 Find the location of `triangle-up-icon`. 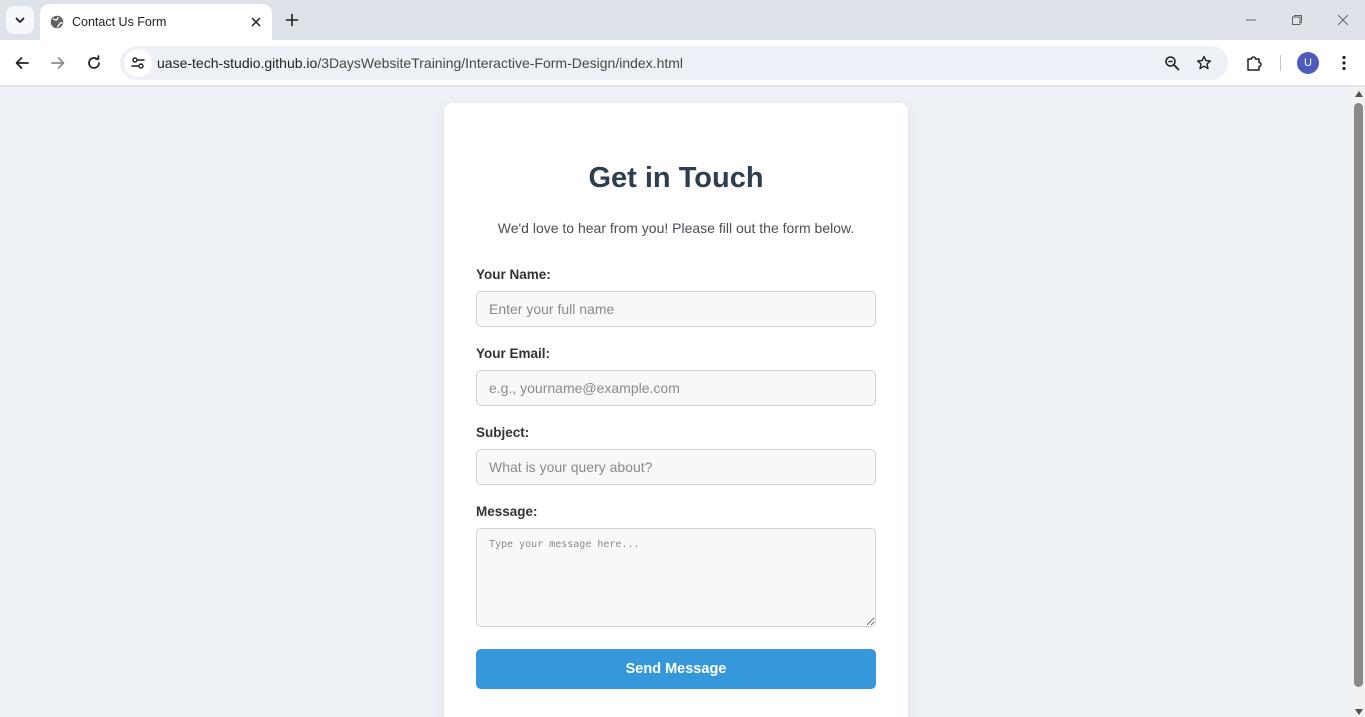

triangle-up-icon is located at coordinates (1358, 94).